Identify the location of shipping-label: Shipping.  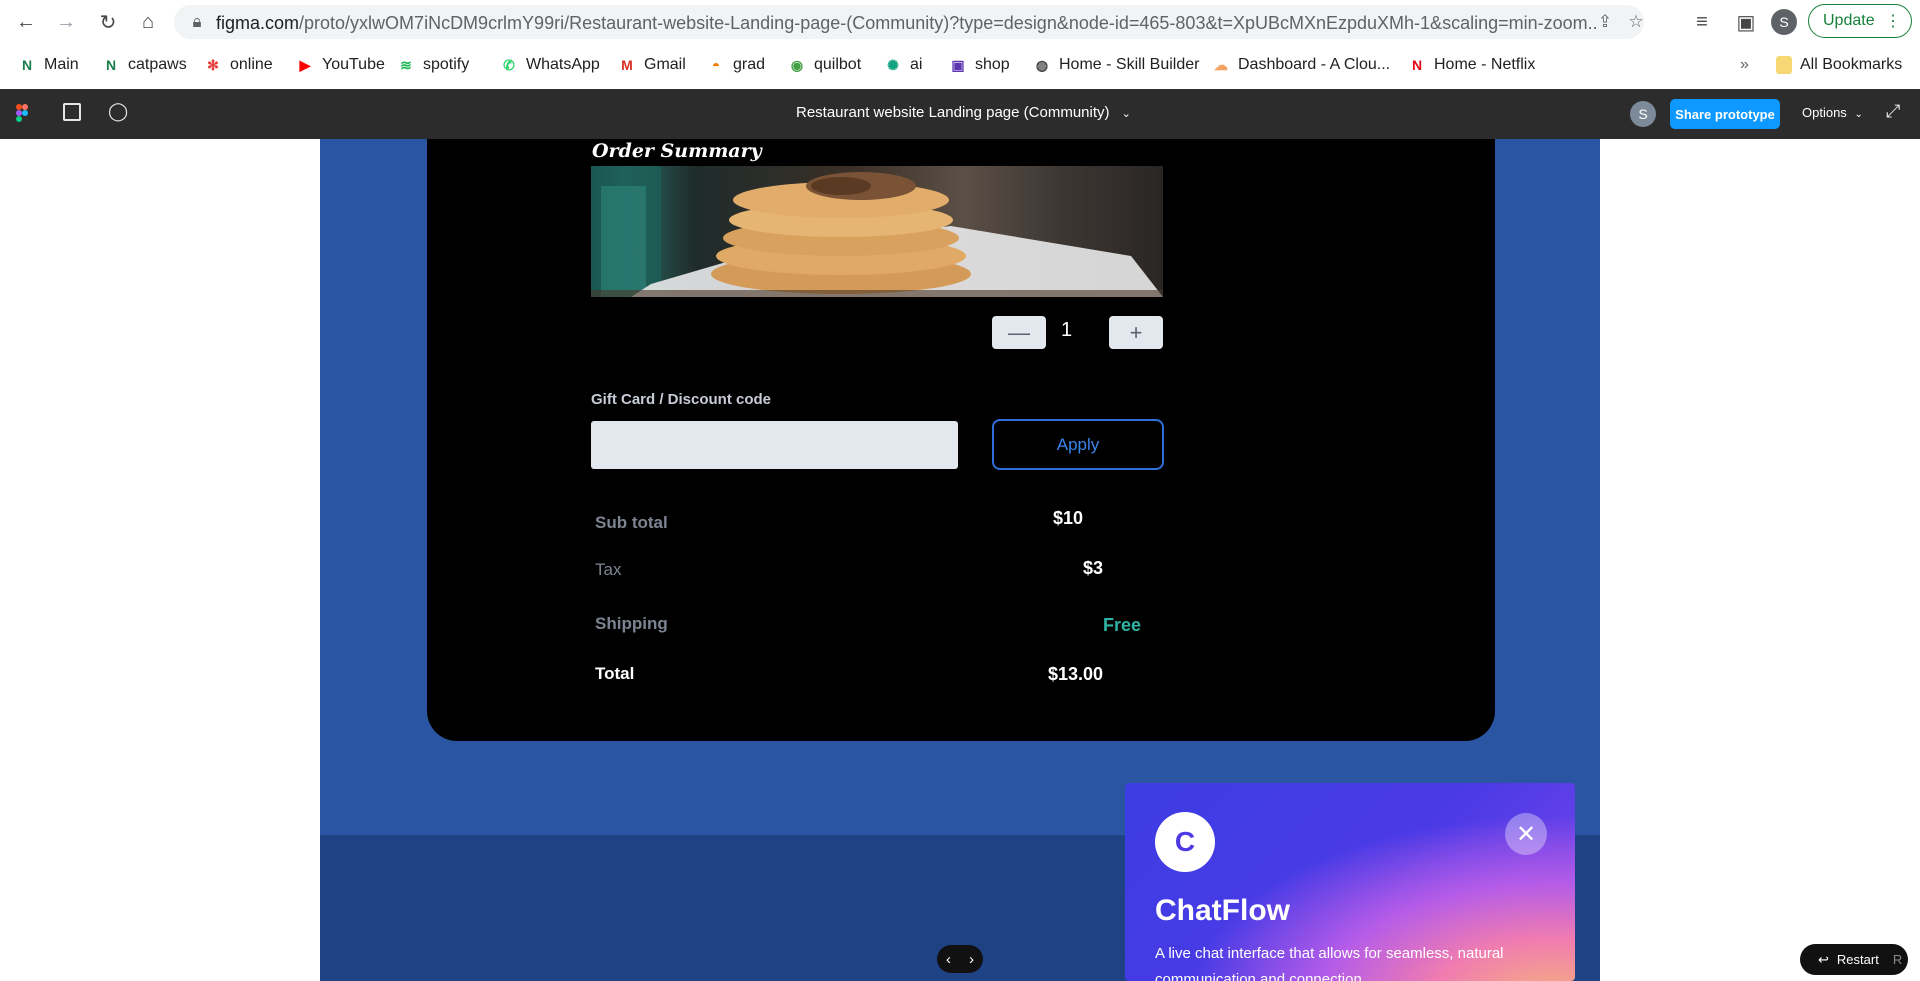
(631, 623).